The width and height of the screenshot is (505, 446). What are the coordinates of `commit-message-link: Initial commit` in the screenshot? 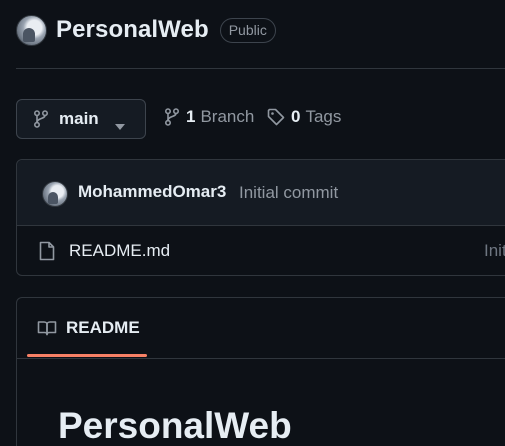 It's located at (288, 193).